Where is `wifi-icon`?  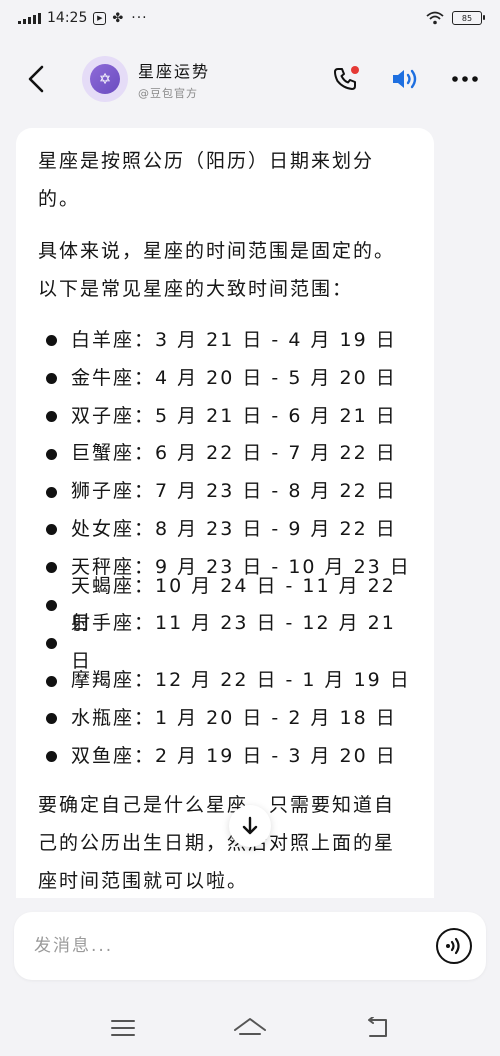 wifi-icon is located at coordinates (435, 18).